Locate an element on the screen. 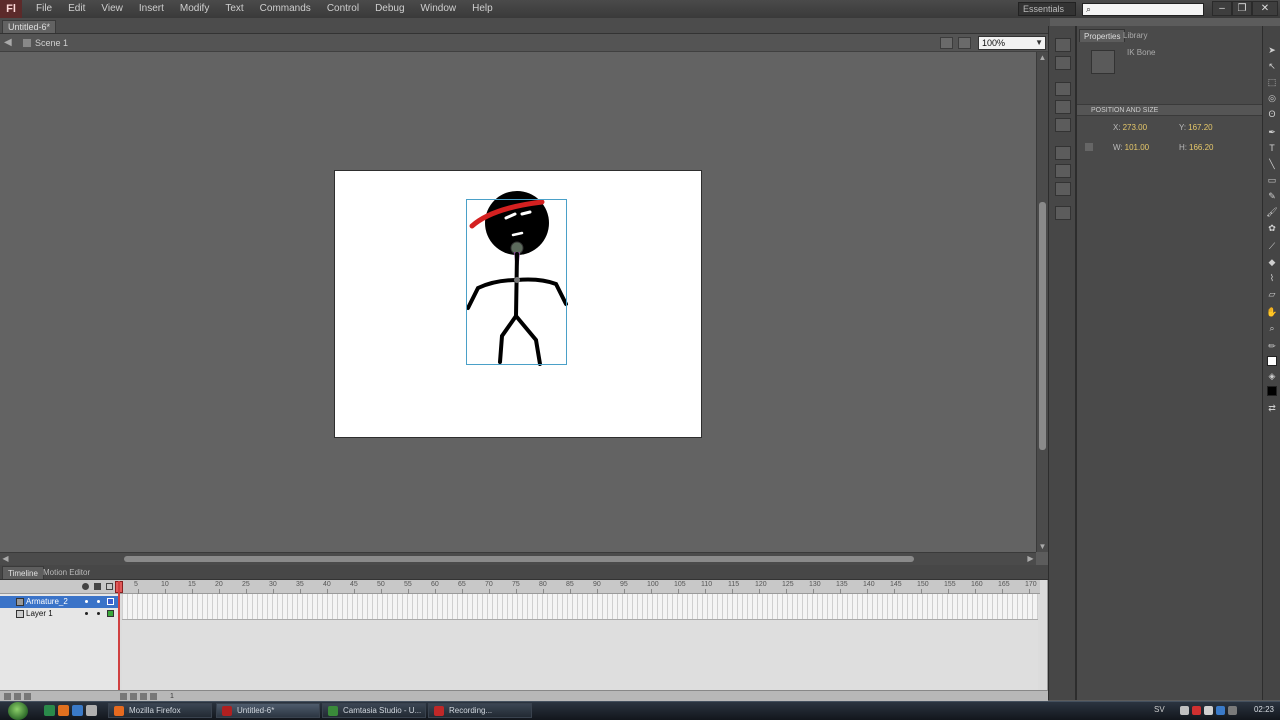 This screenshot has width=1280, height=720. y-field: Y: 167.20 is located at coordinates (1196, 127).